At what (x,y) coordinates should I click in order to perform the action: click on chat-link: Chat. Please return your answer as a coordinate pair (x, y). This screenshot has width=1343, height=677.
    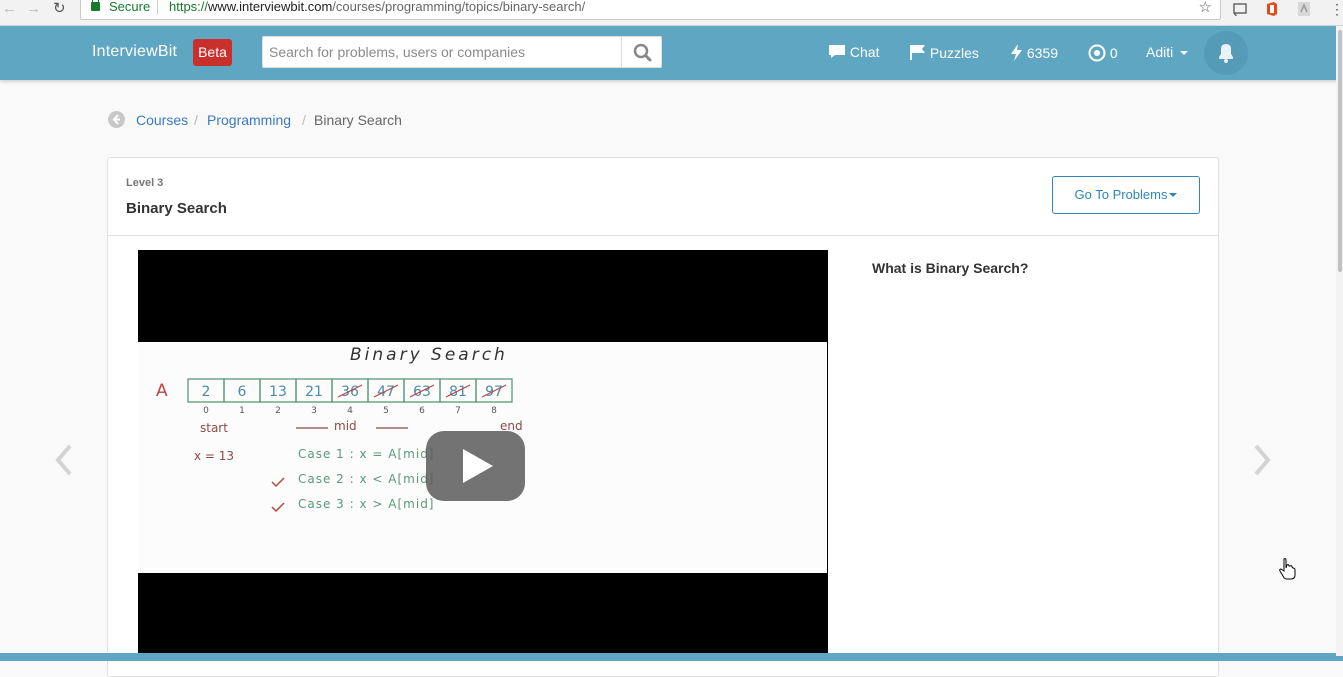
    Looking at the image, I should click on (853, 52).